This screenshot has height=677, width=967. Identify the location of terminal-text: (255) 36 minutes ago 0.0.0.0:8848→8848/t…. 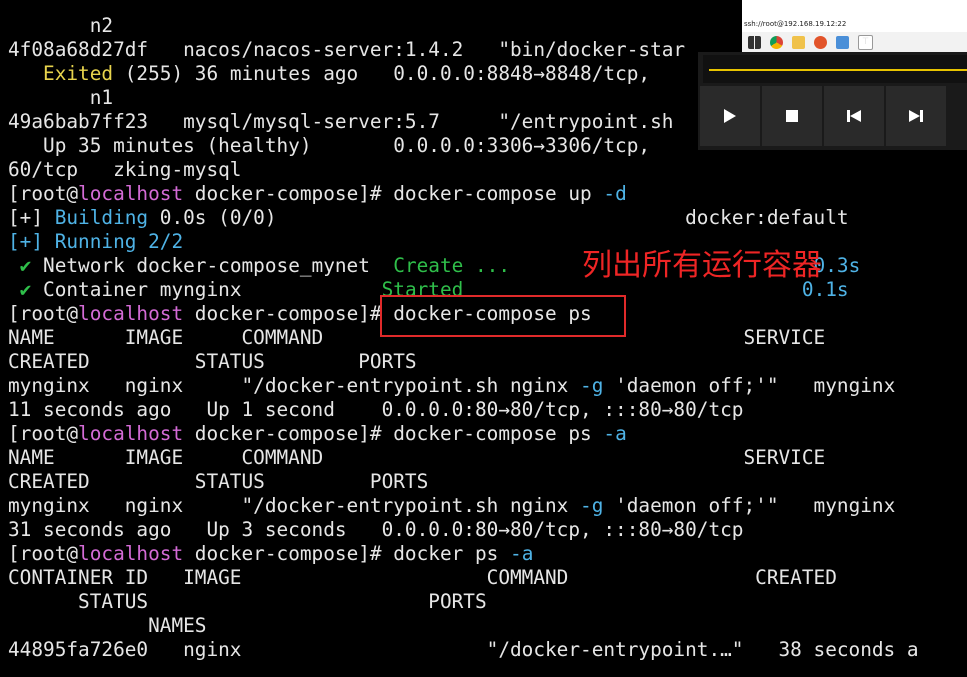
(387, 73).